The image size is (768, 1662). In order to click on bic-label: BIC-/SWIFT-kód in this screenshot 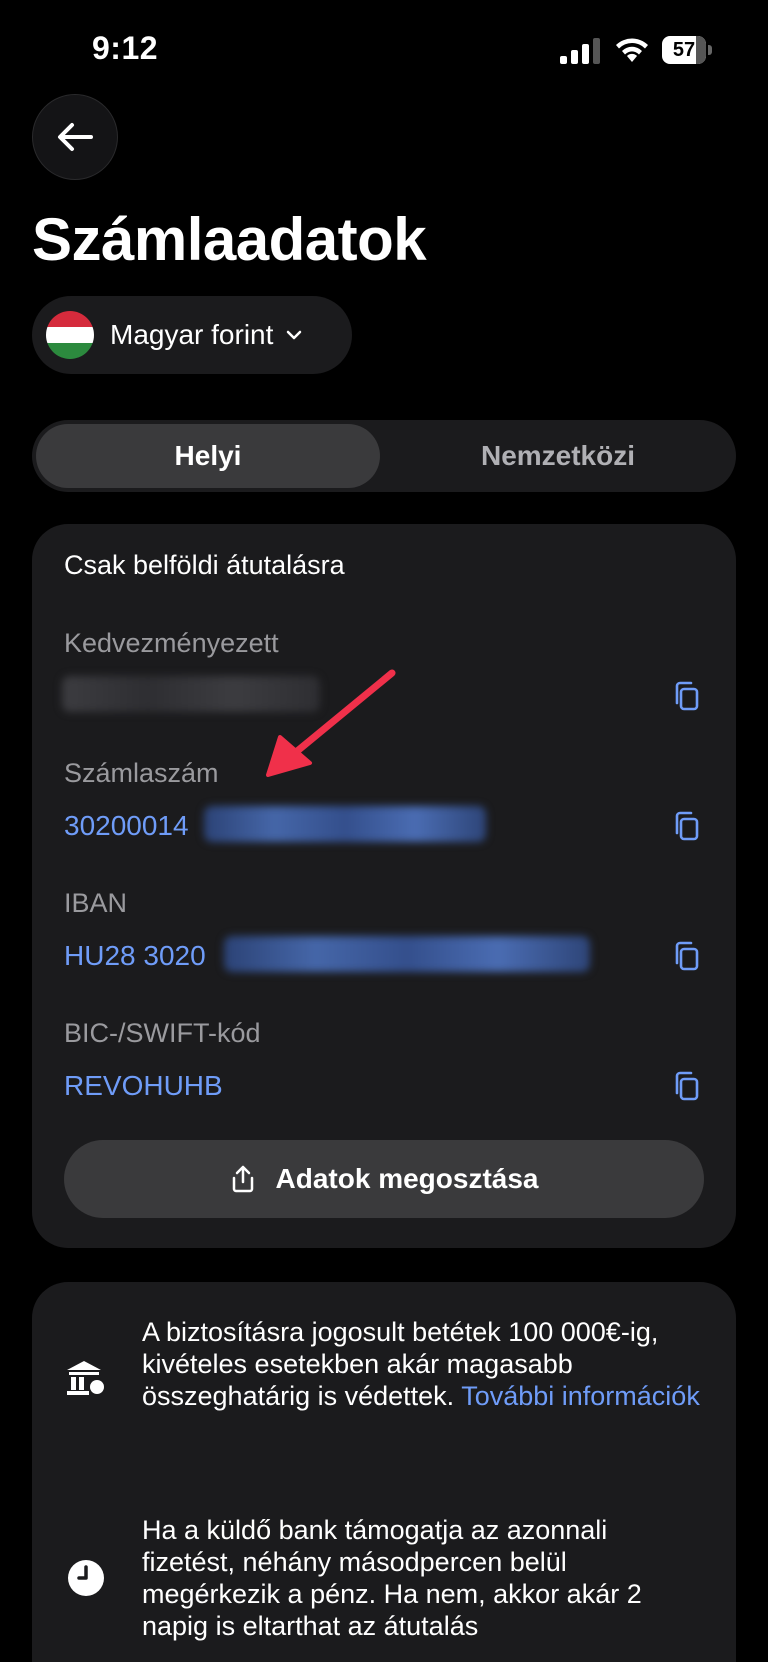, I will do `click(162, 1033)`.